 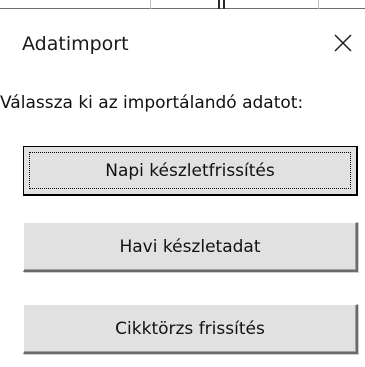 I want to click on item-master-update-button: Cikktörzs frissítés, so click(x=190, y=329).